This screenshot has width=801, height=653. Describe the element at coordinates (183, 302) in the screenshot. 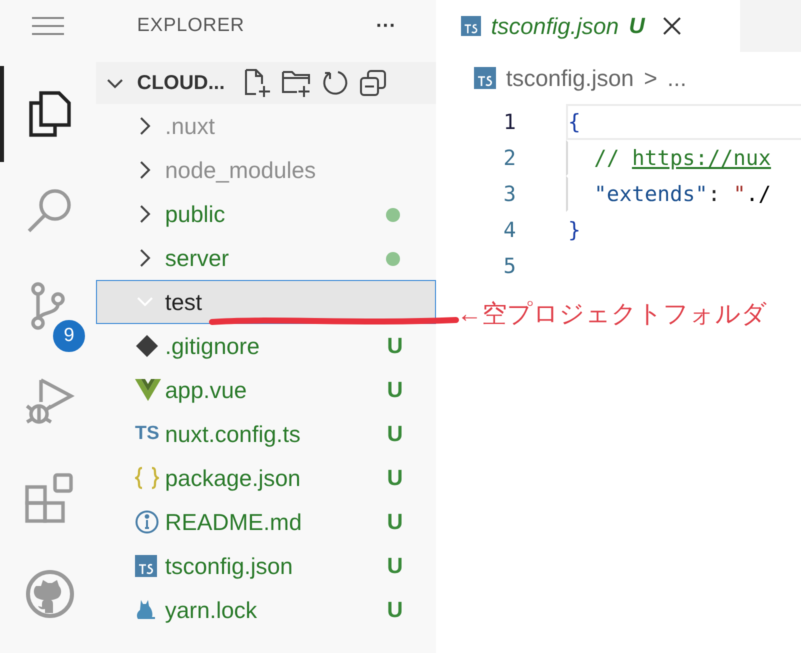

I see `tree-item-label: test` at that location.